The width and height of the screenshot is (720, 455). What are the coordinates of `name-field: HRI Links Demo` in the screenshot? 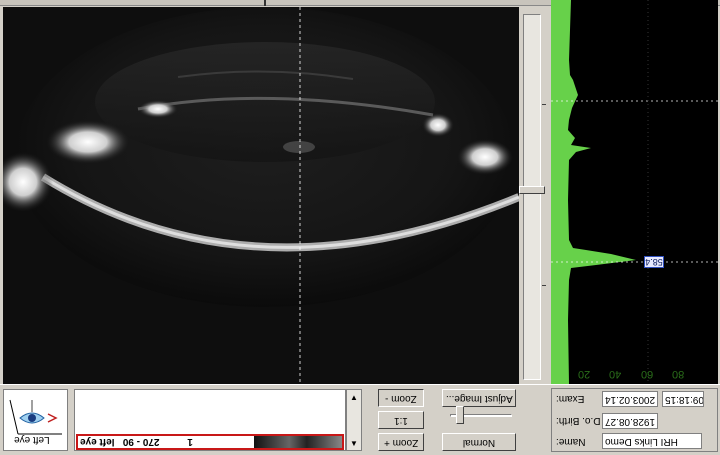 It's located at (652, 441).